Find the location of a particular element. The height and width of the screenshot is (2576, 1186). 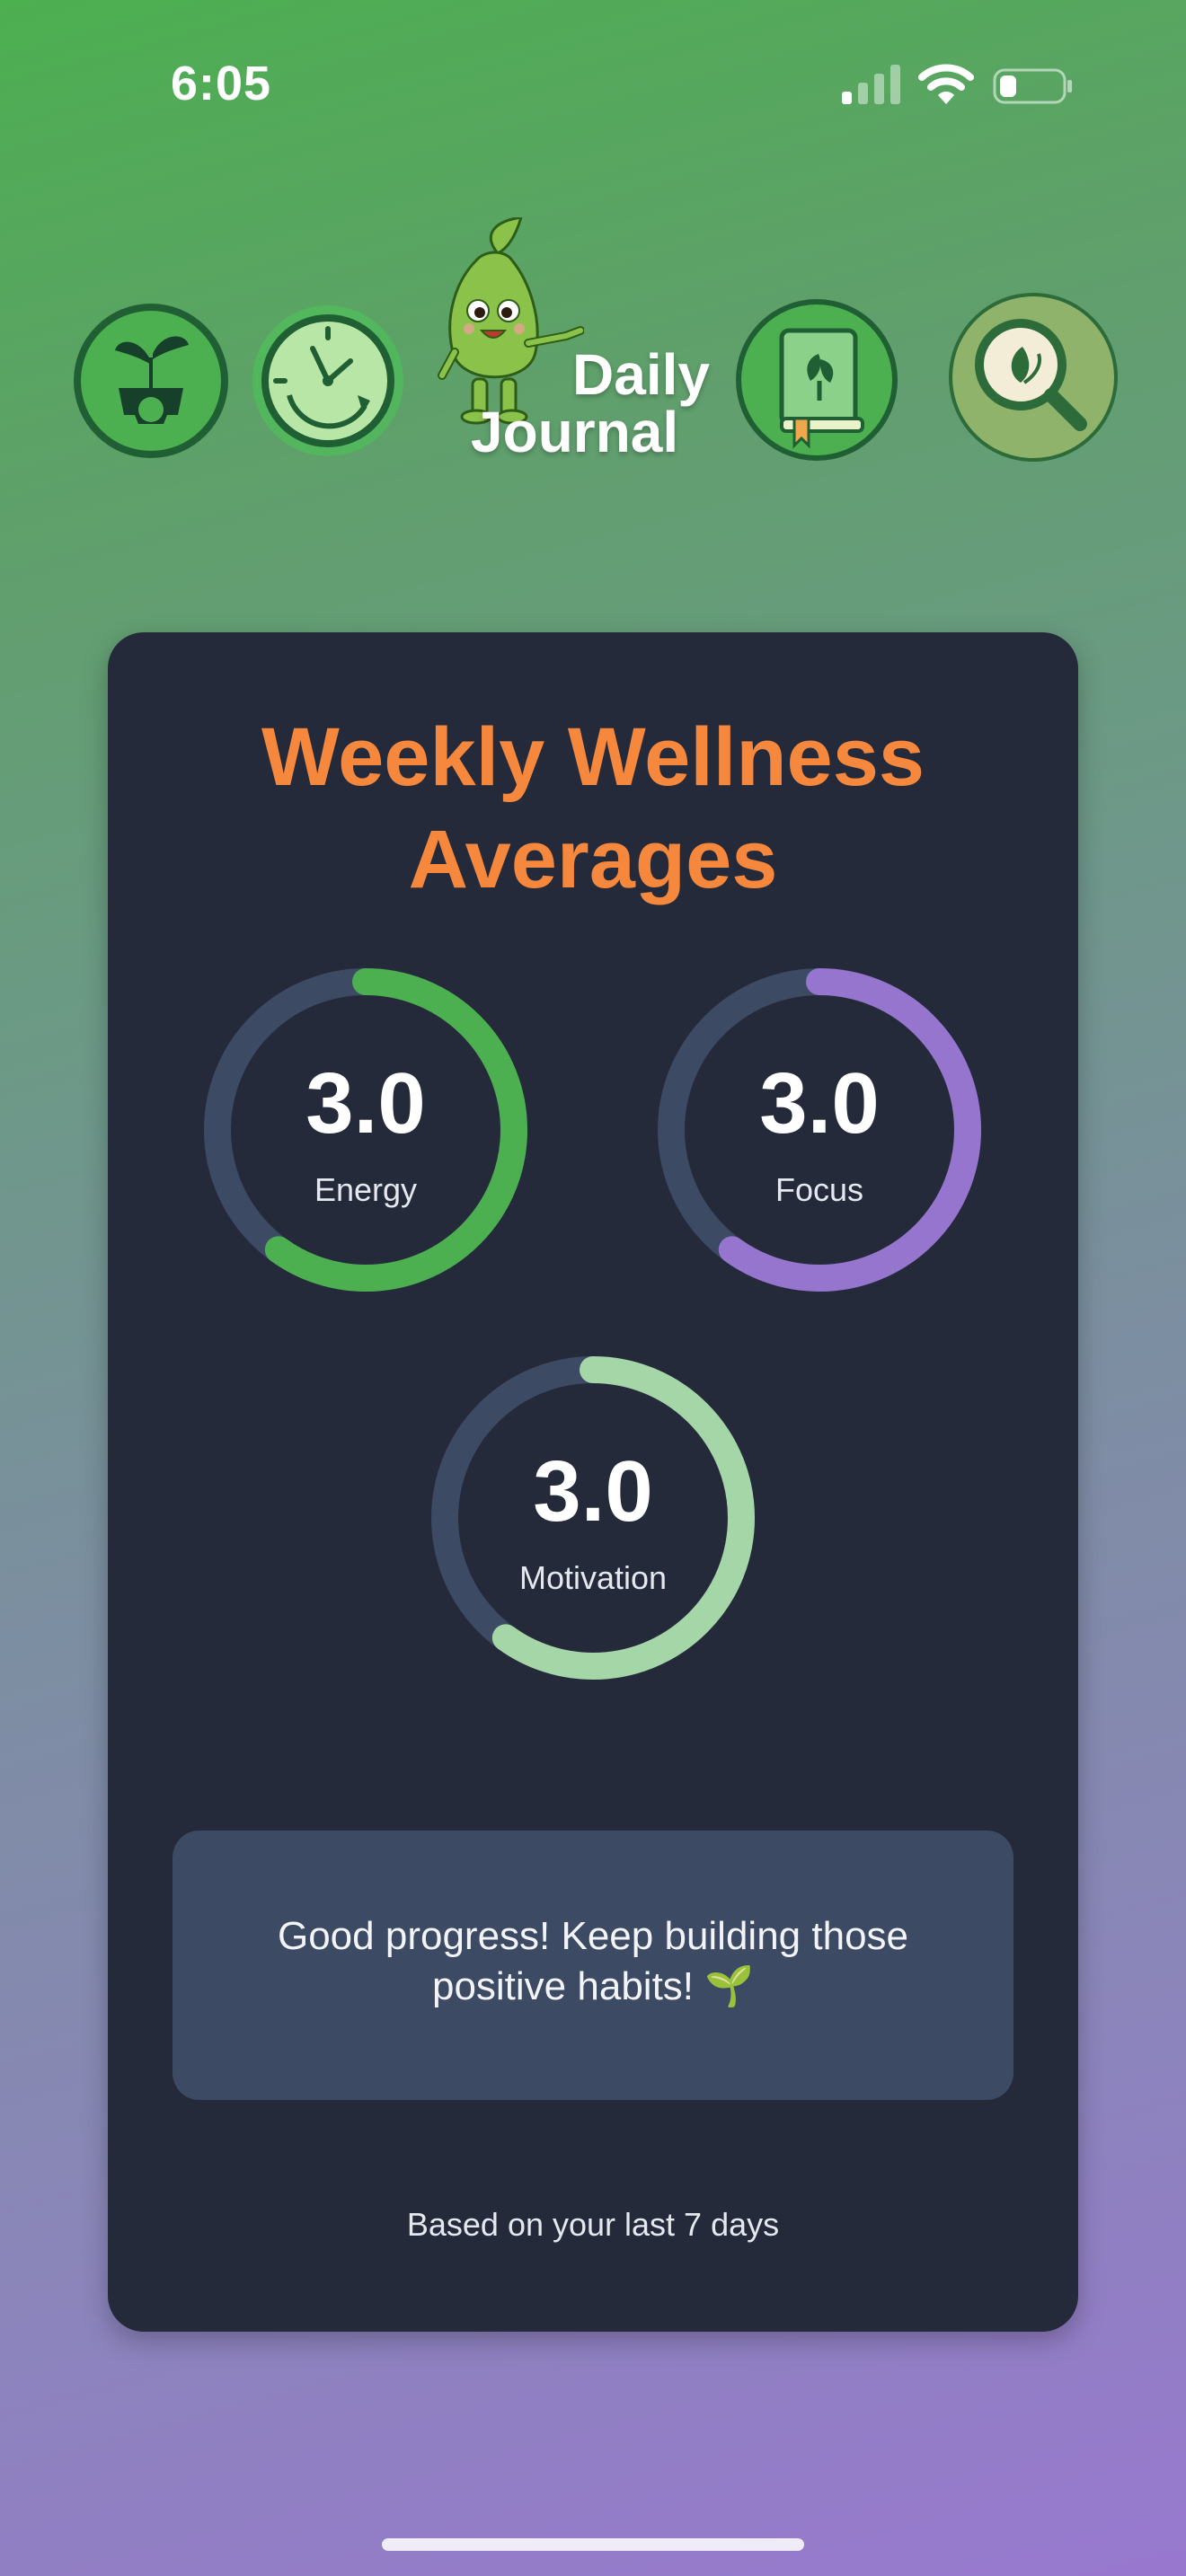

status-bar: 6:05 is located at coordinates (593, 85).